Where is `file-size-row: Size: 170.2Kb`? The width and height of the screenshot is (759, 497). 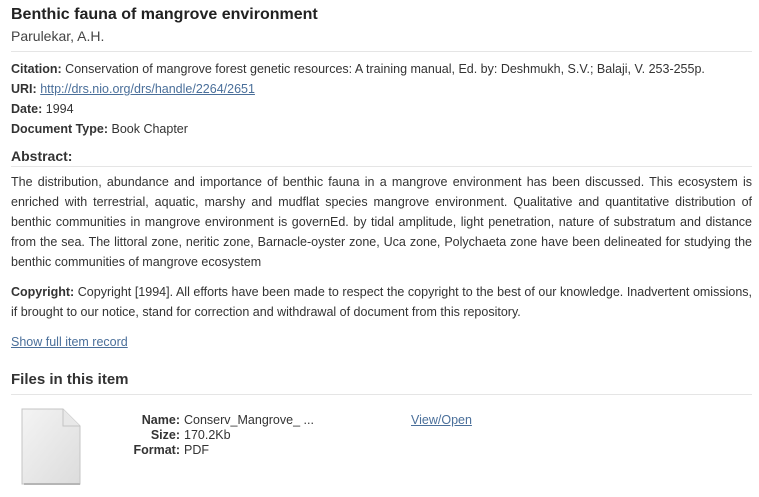
file-size-row: Size: 170.2Kb is located at coordinates (215, 435).